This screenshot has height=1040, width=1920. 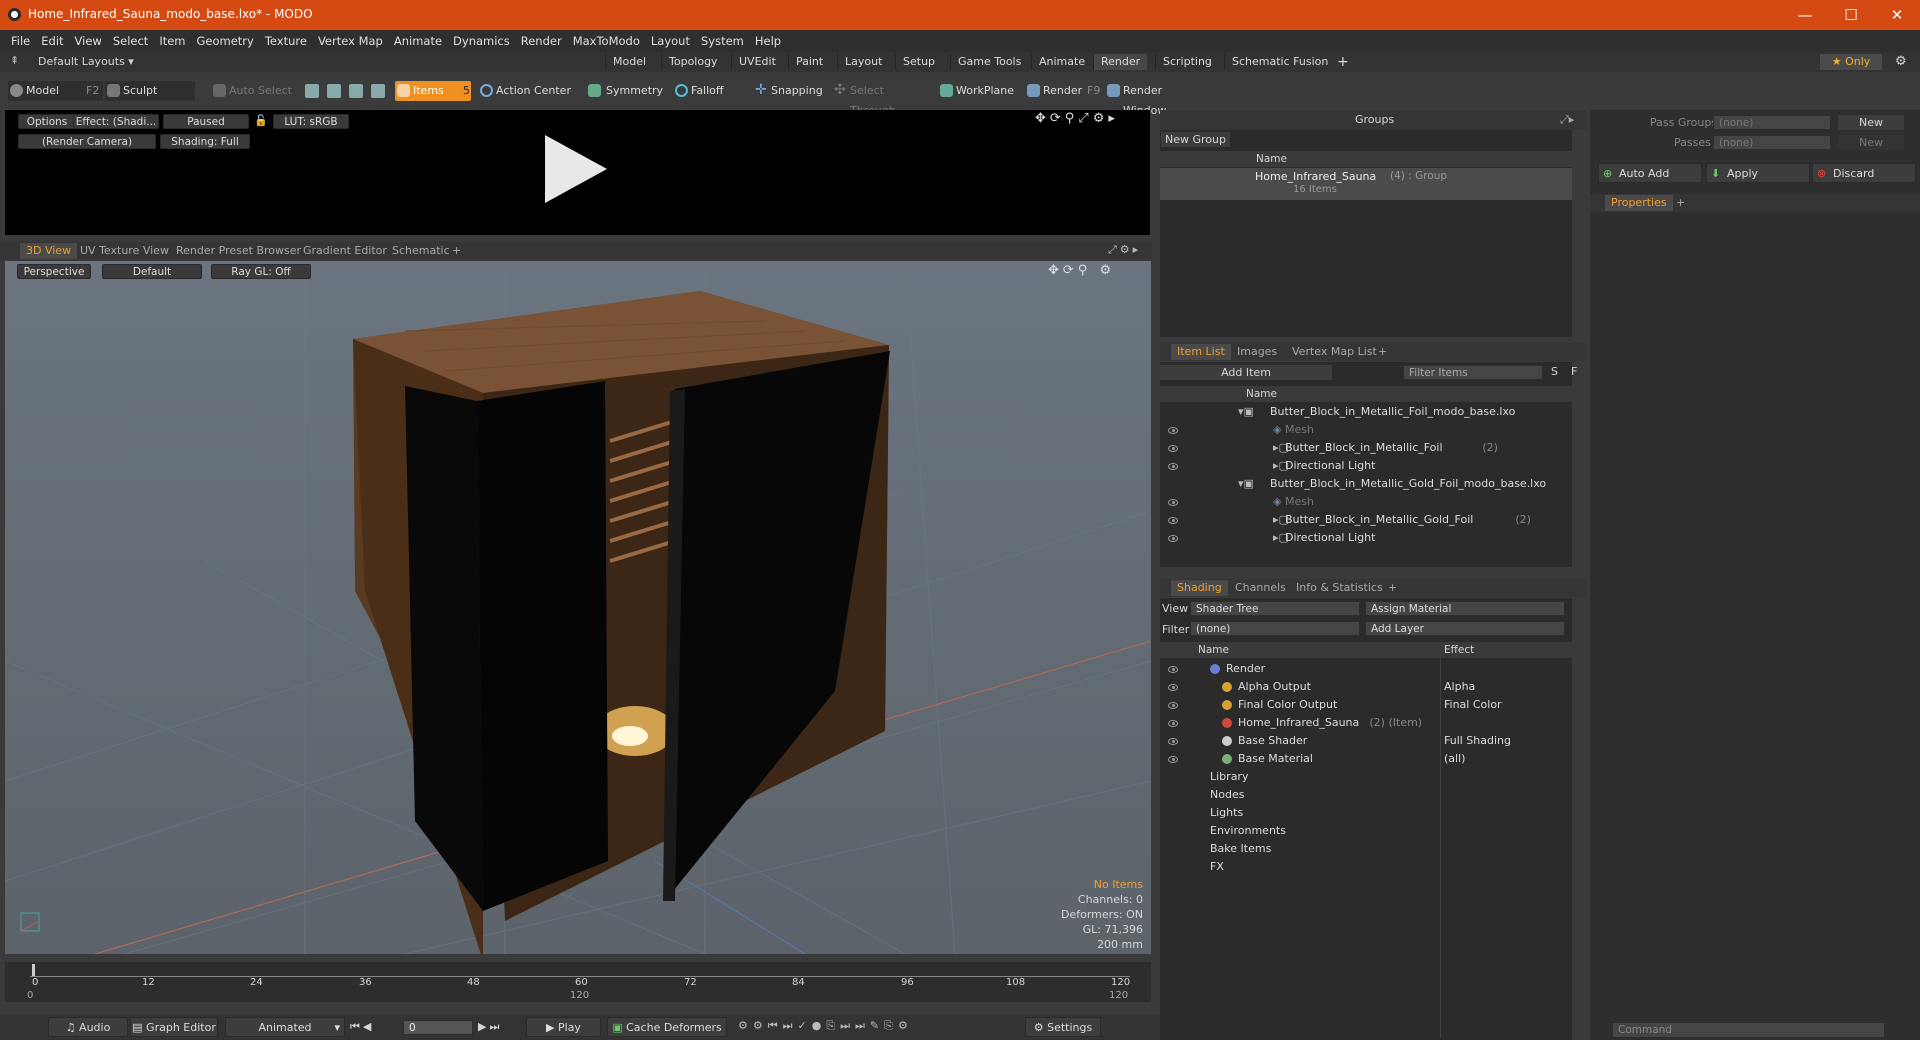 What do you see at coordinates (1077, 118) in the screenshot?
I see `view-controls-icon: ✥⟳⚲⤢⚙▸` at bounding box center [1077, 118].